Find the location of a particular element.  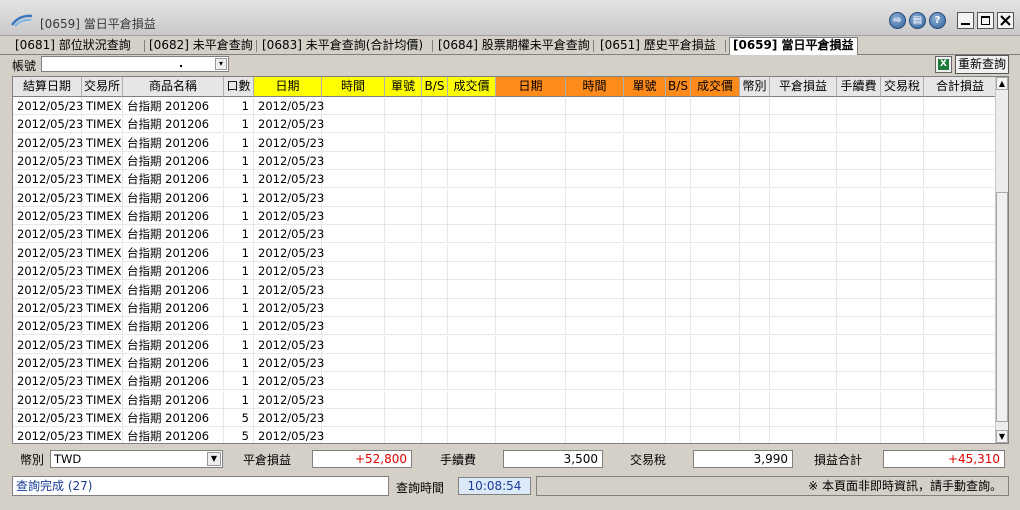

column-header: 交易稅 is located at coordinates (902, 87).